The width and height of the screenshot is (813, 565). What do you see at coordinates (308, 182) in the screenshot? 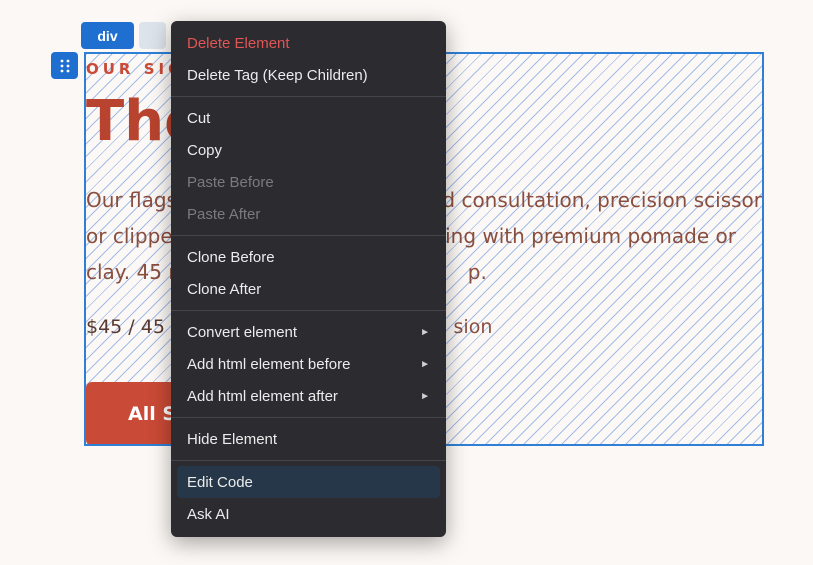
I see `menu-item-paste-before: Paste Before` at bounding box center [308, 182].